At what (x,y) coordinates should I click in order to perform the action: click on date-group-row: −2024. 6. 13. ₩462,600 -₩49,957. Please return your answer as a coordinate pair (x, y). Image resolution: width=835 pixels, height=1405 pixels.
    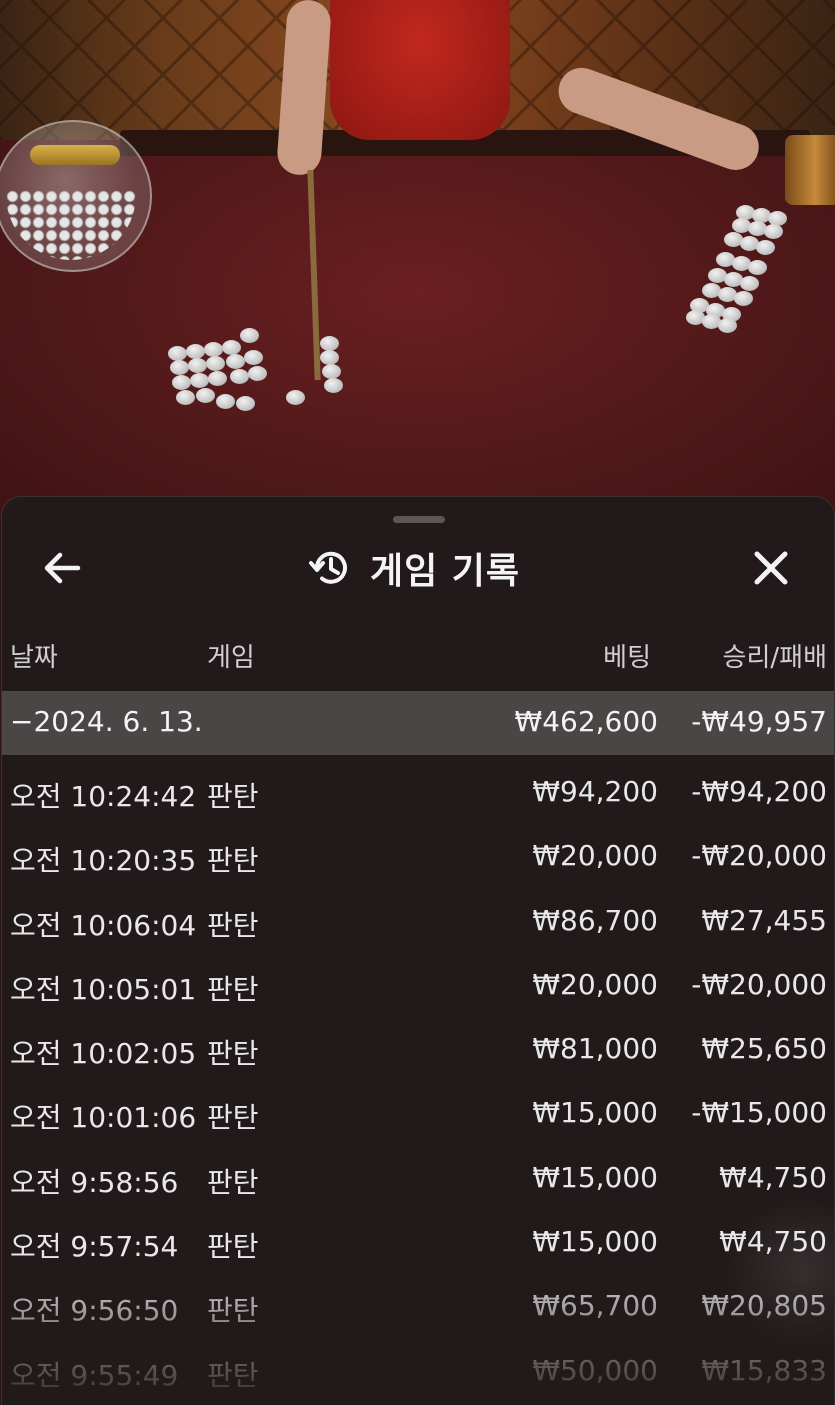
    Looking at the image, I should click on (418, 723).